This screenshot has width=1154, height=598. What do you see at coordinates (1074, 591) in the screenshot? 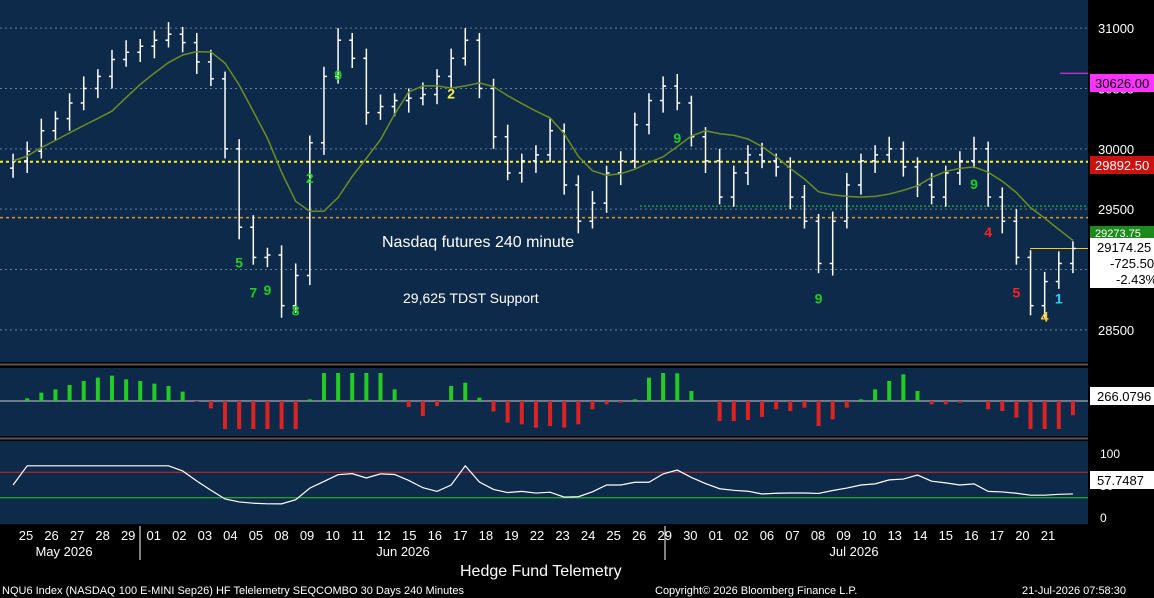
I see `footer-timestamp: 21-Jul-2026 07:58:30` at bounding box center [1074, 591].